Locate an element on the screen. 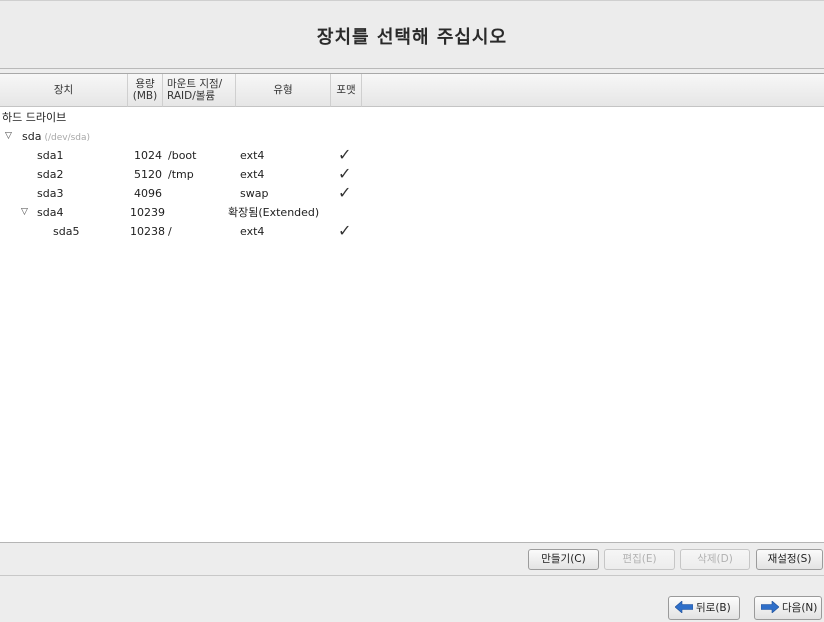 The width and height of the screenshot is (824, 622). disk-path: (/dev/sda) is located at coordinates (67, 138).